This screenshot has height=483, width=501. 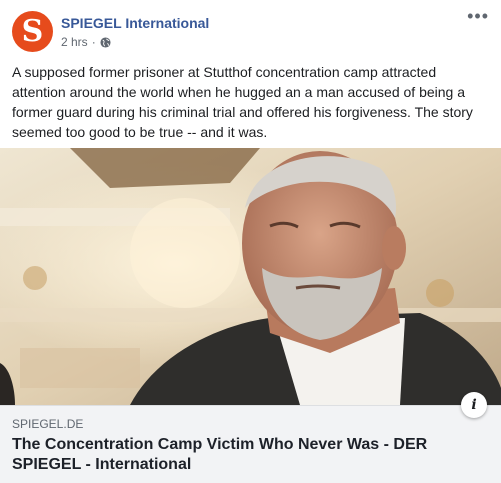 What do you see at coordinates (105, 42) in the screenshot?
I see `globe-icon` at bounding box center [105, 42].